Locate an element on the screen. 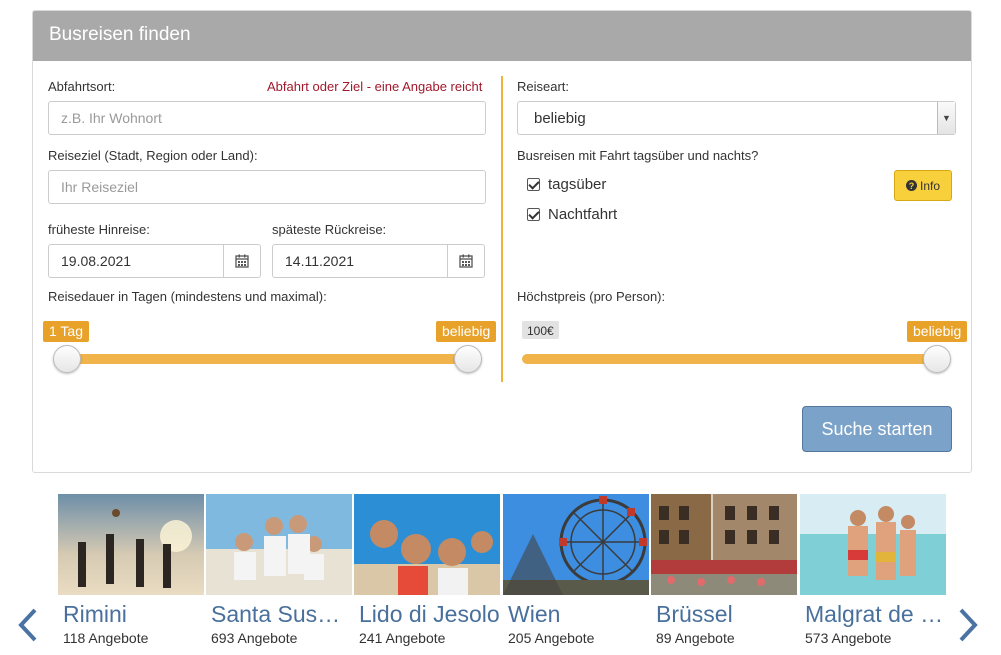  destination-card: Wien 205 Angebote is located at coordinates (576, 570).